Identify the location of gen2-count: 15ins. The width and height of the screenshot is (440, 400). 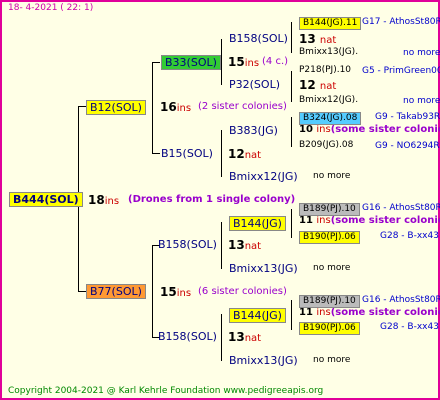
(244, 62).